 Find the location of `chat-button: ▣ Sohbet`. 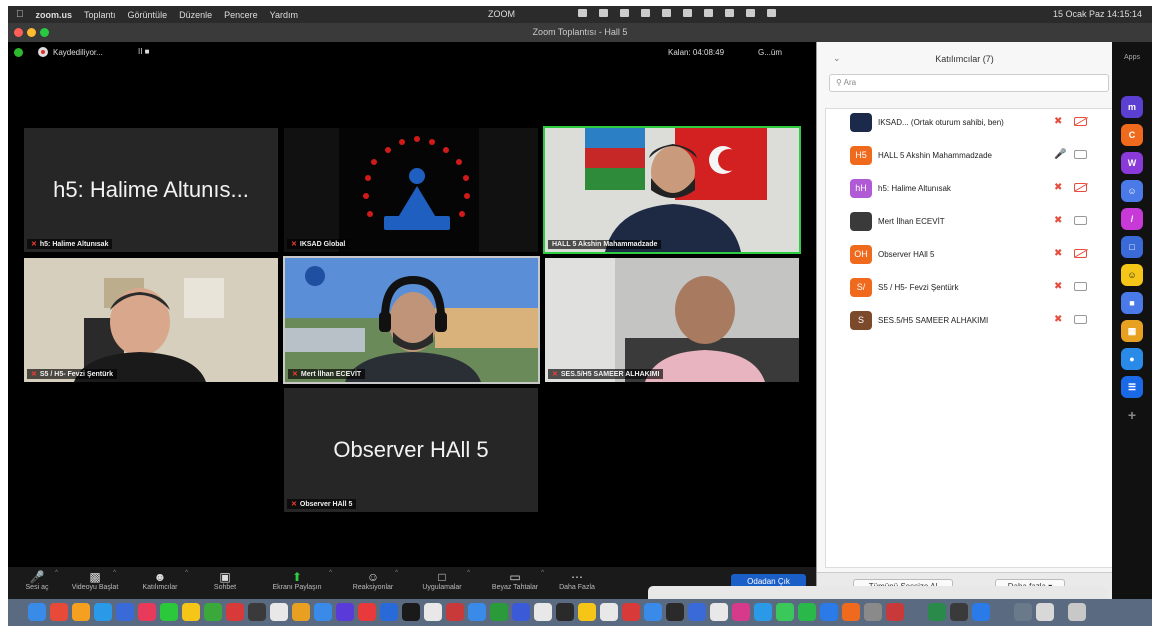

chat-button: ▣ Sohbet is located at coordinates (225, 583).